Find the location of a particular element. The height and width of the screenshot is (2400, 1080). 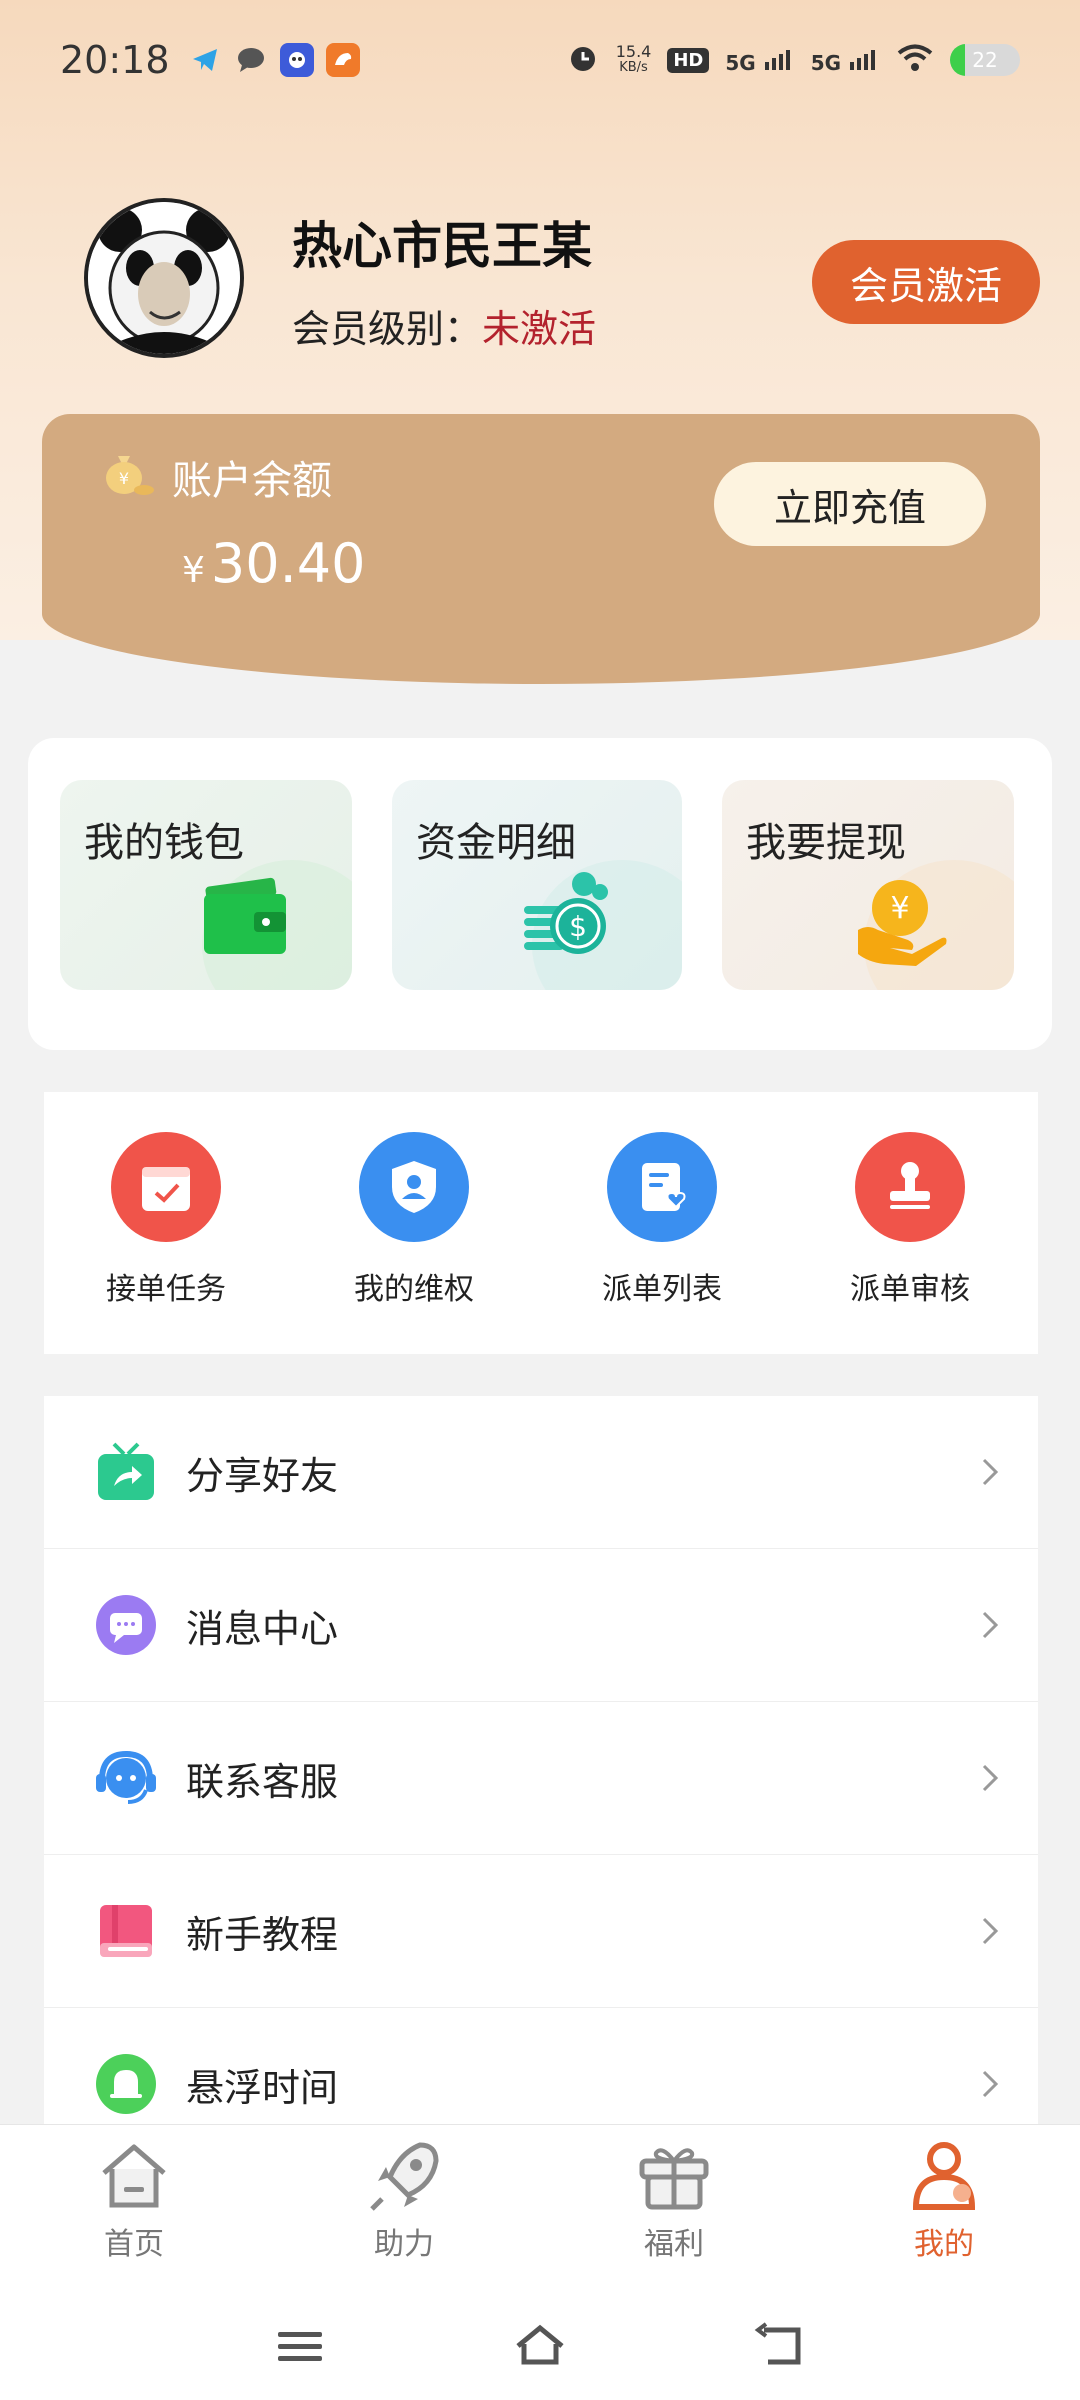

task-my-rights: 我的维权 is located at coordinates (414, 1220).